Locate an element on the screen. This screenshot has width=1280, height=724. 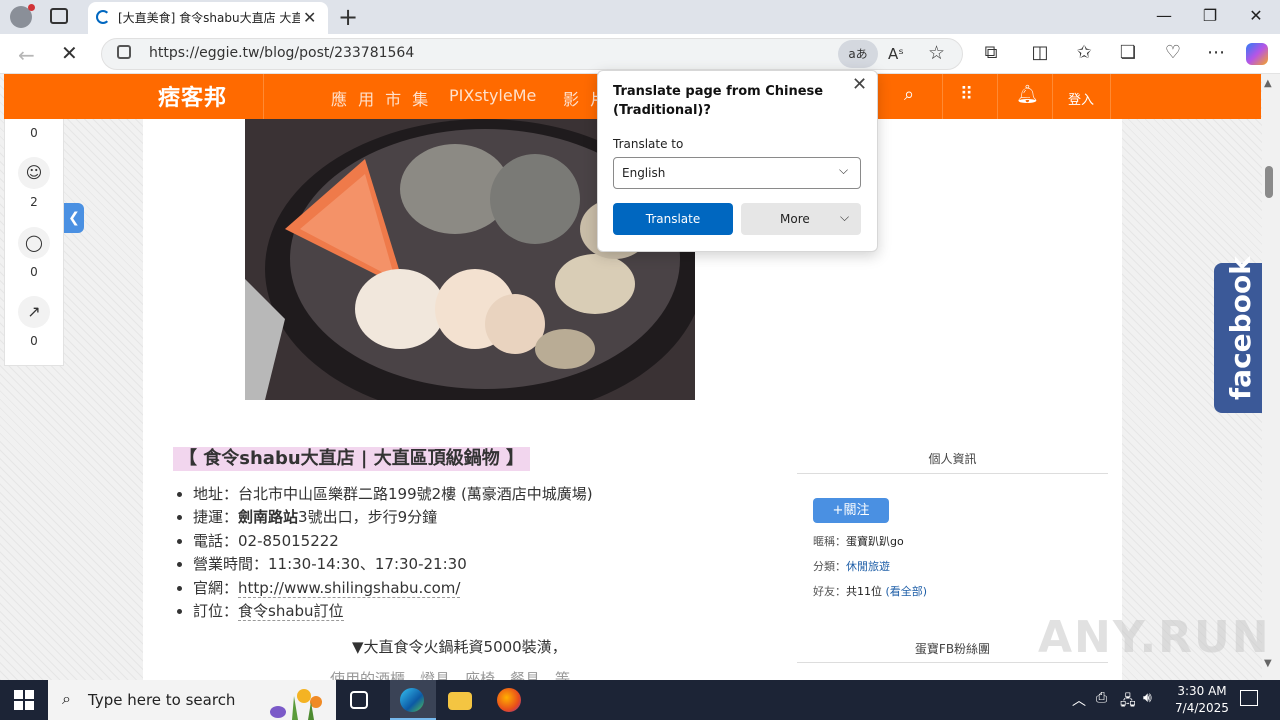
comment-icon: ◯ is located at coordinates (34, 243).